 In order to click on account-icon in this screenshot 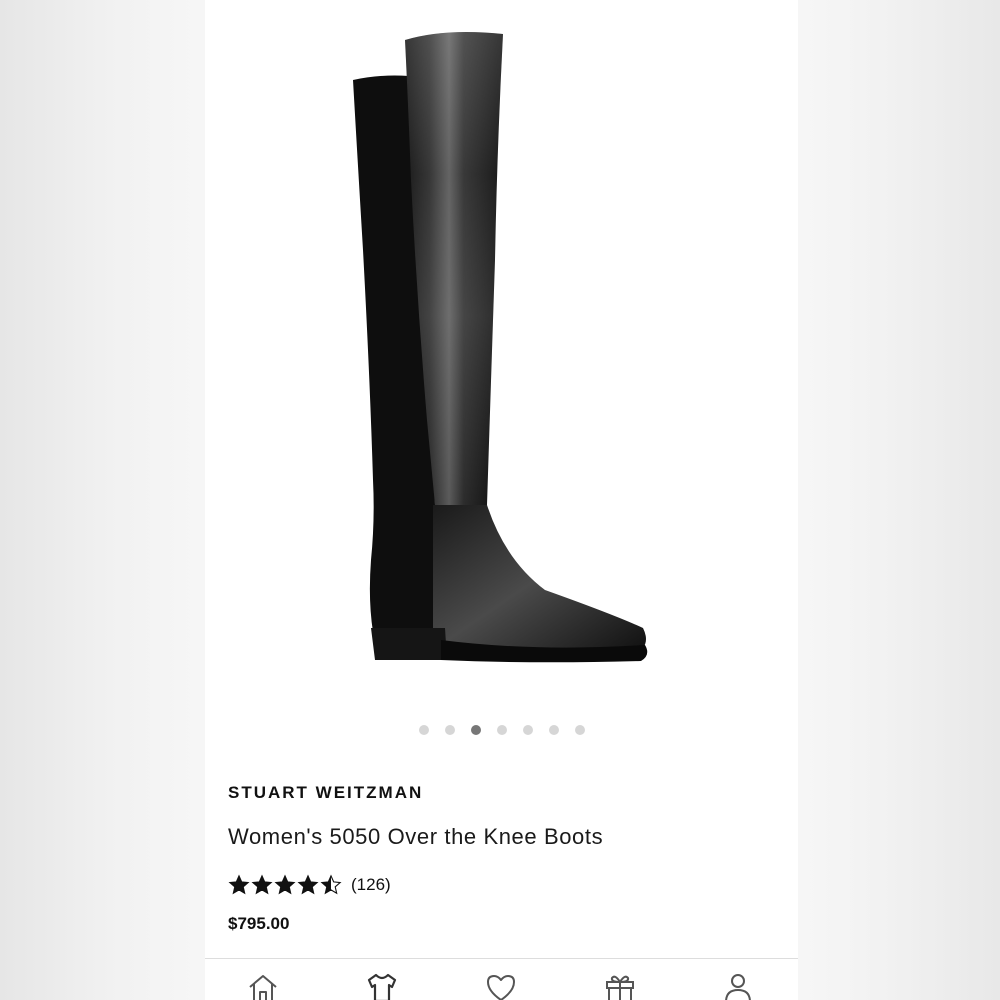, I will do `click(738, 985)`.